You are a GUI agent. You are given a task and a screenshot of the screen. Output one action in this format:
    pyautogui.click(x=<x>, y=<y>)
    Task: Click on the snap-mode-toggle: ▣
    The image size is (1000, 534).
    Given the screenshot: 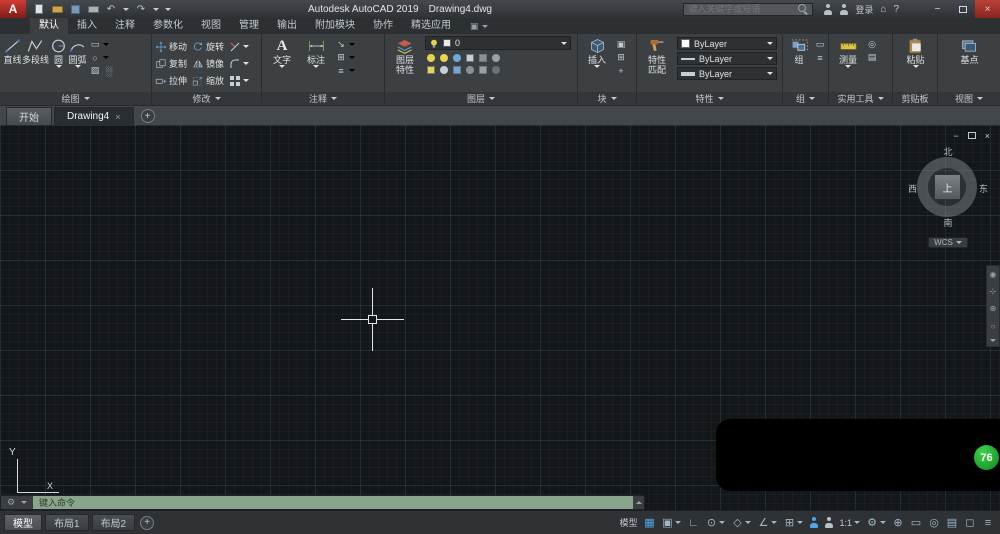 What is the action you would take?
    pyautogui.click(x=671, y=522)
    